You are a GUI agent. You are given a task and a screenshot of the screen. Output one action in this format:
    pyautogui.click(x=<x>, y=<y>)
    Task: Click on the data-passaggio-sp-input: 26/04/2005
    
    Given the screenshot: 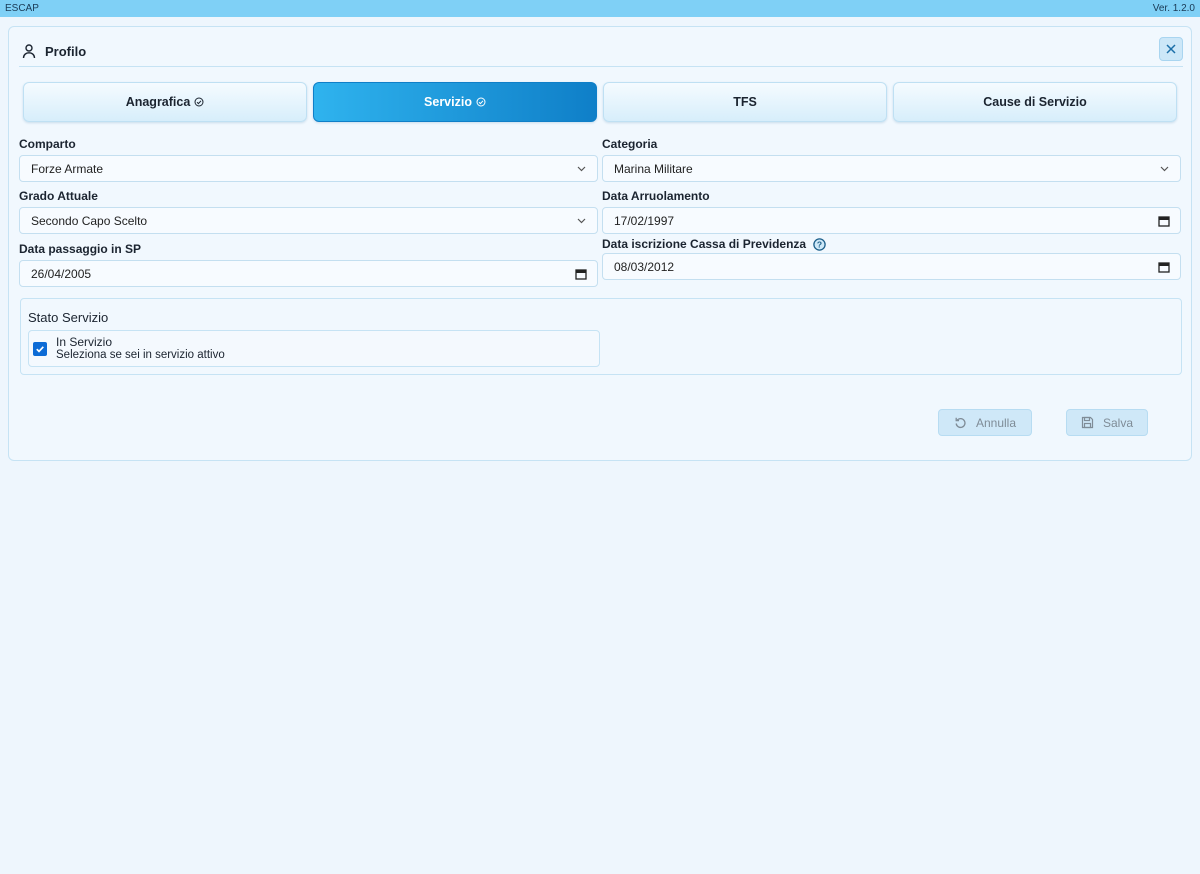 What is the action you would take?
    pyautogui.click(x=308, y=273)
    